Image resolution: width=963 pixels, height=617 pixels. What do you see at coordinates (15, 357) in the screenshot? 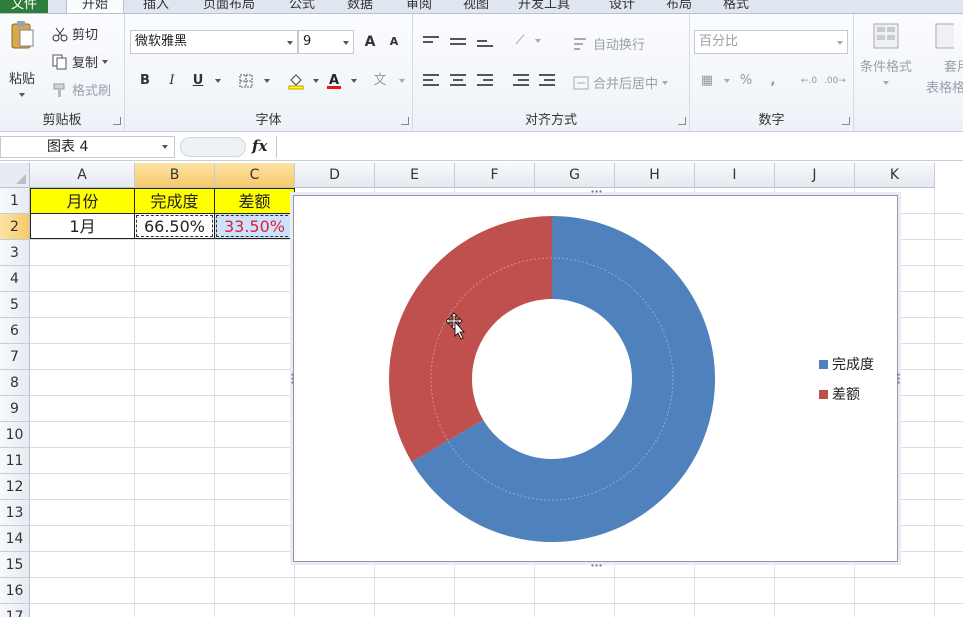
I see `row-header-7: 7` at bounding box center [15, 357].